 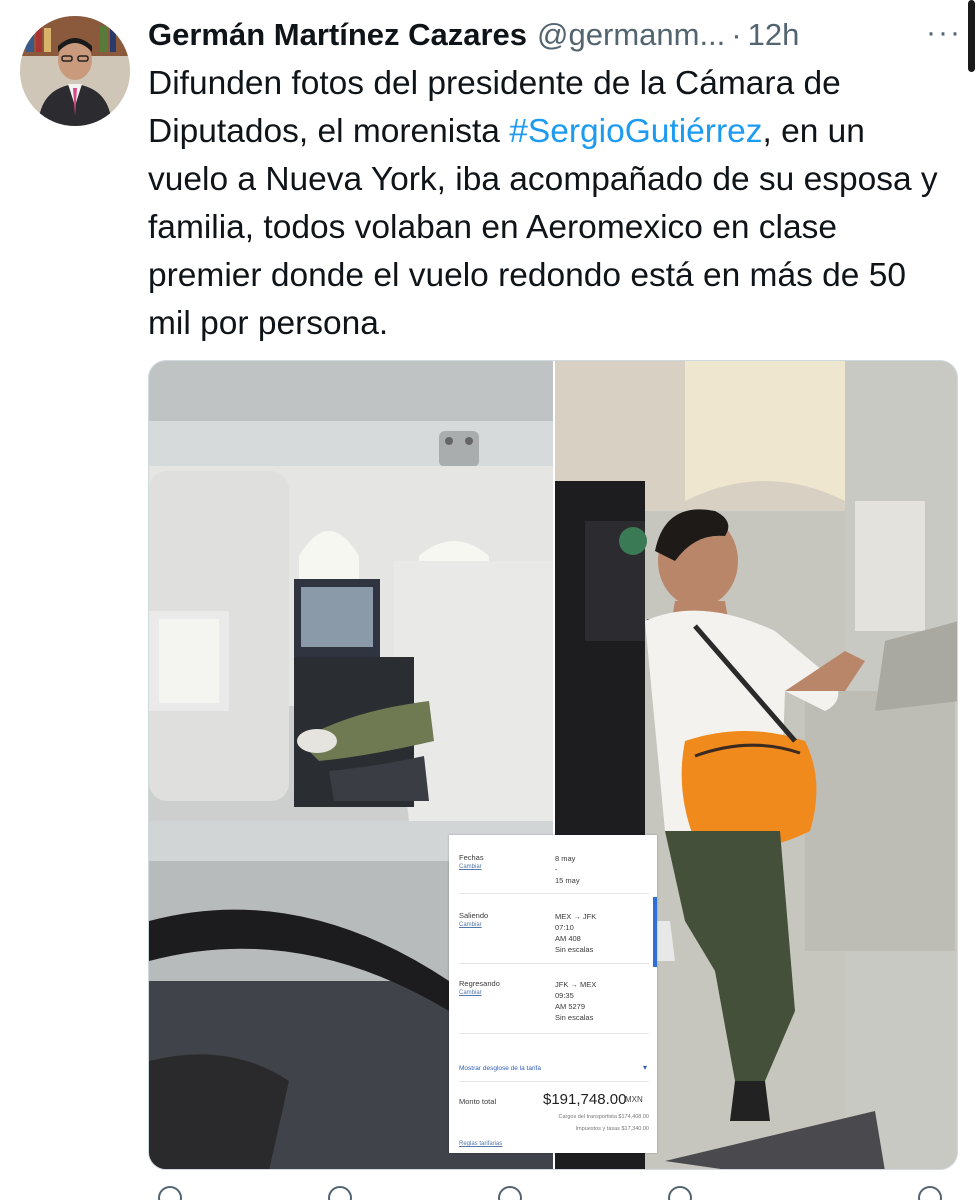 I want to click on author-avatar, so click(x=75, y=71).